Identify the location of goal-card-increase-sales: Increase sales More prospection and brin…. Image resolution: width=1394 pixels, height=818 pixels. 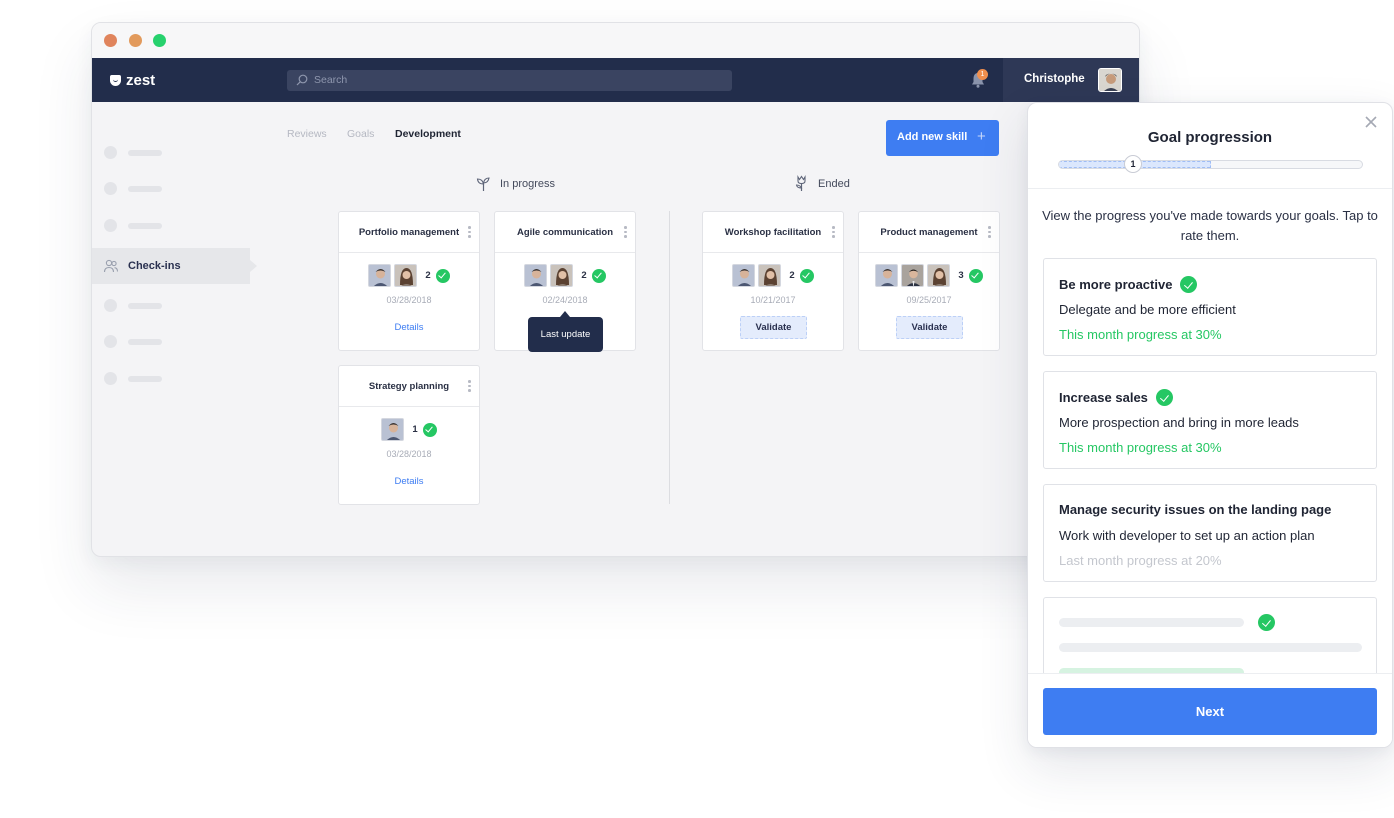
(1210, 420).